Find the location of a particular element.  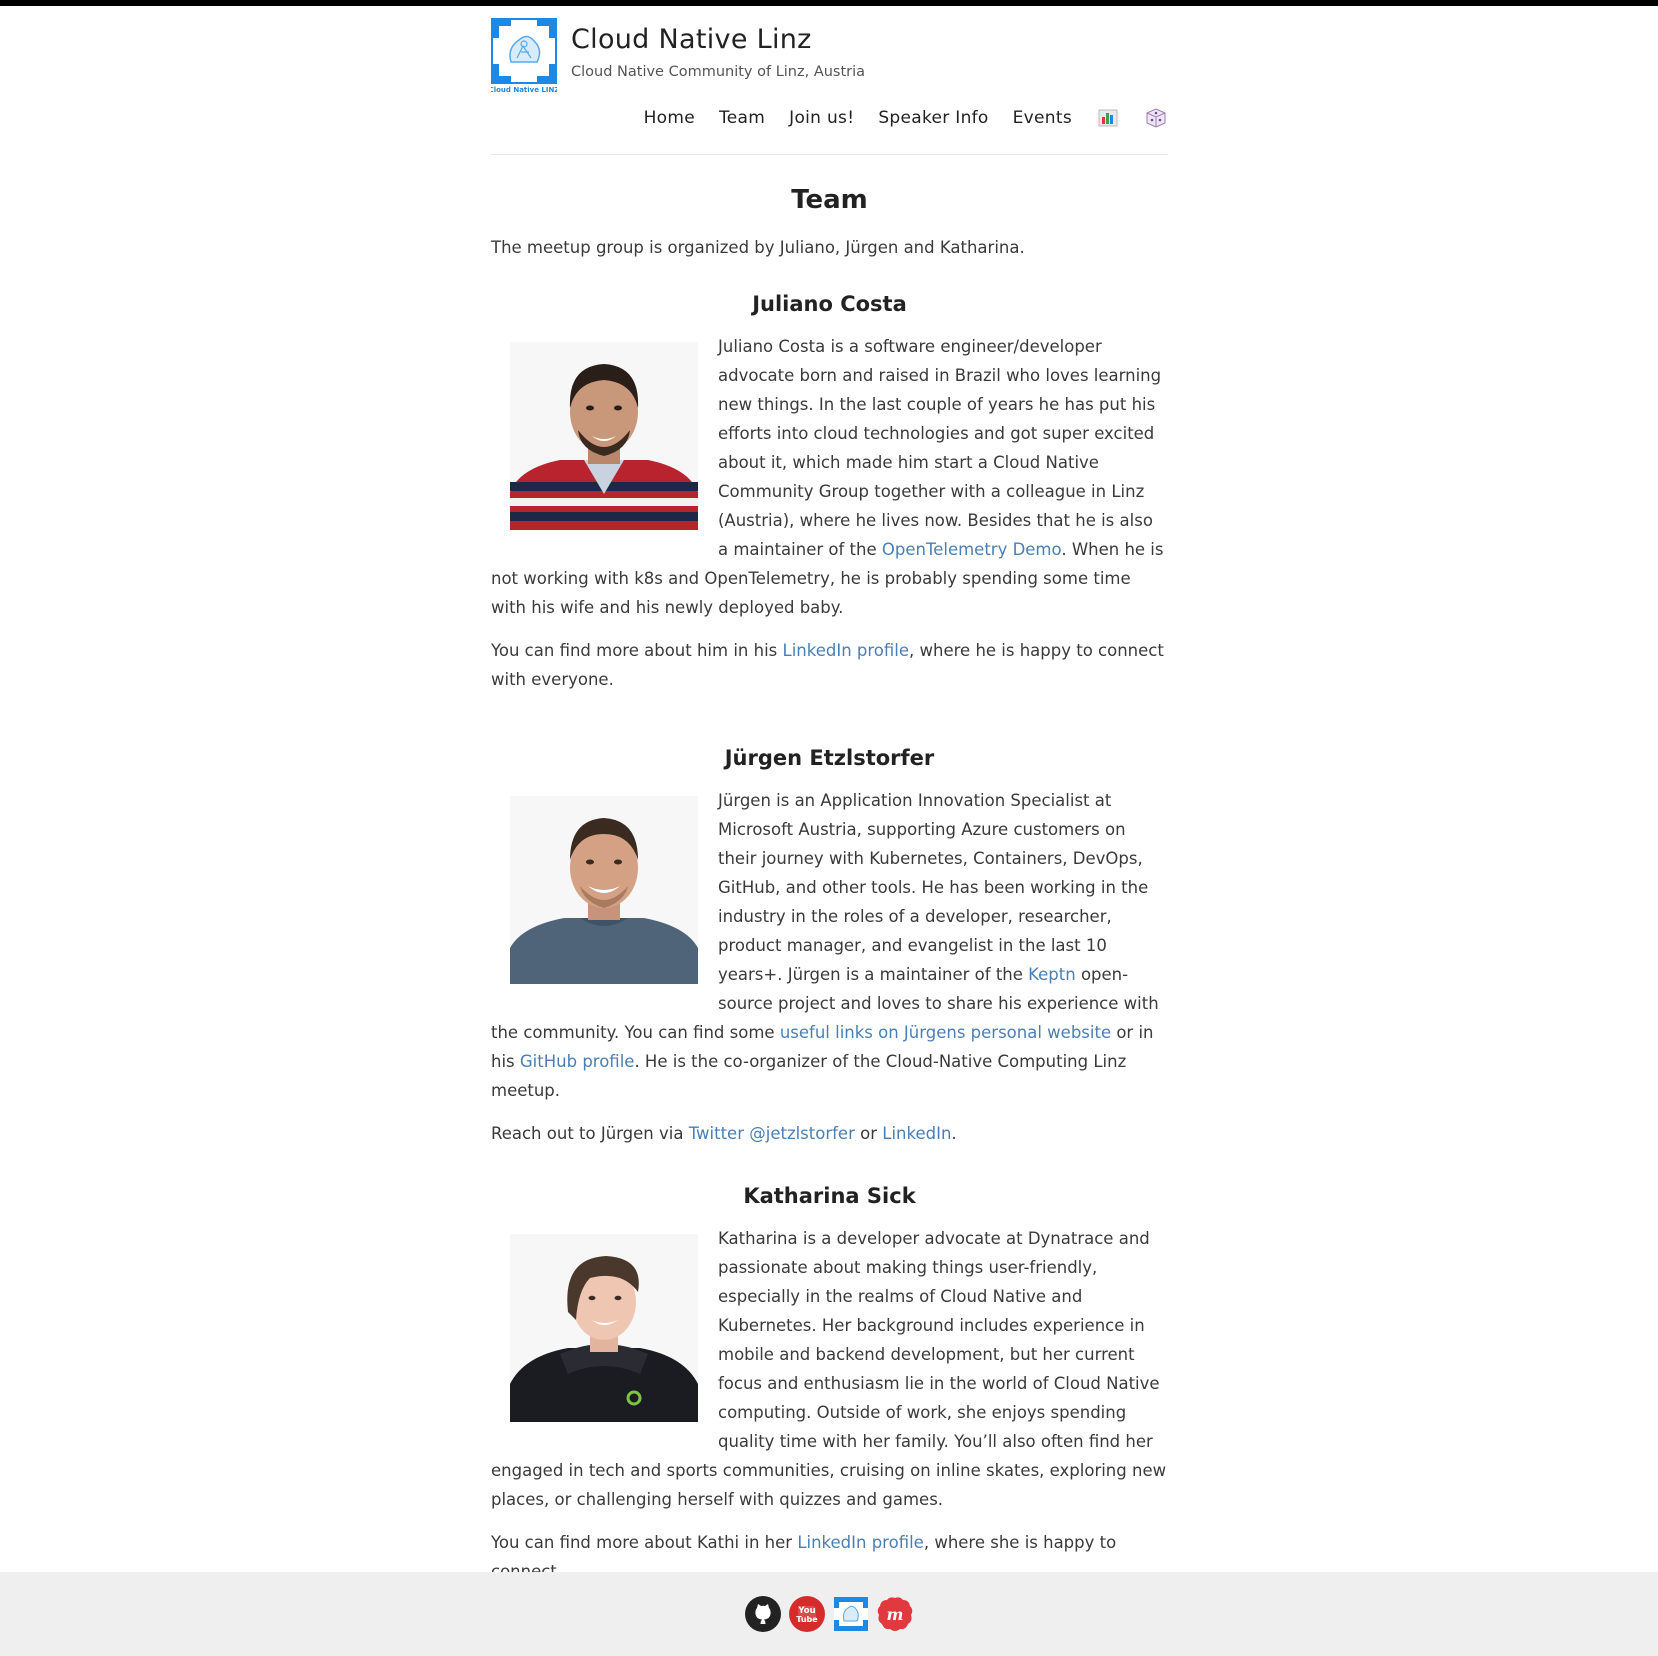

site-logo: Cloud Native LINZ is located at coordinates (524, 56).